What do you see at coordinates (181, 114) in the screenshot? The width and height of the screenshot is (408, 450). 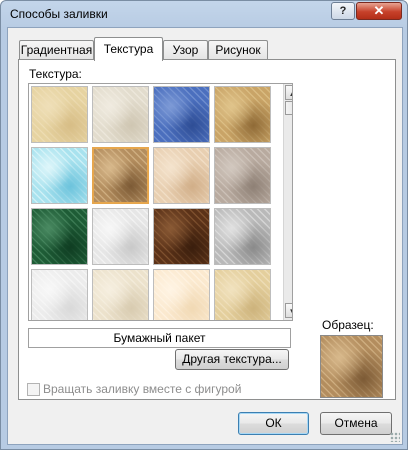 I see `texture-tile-denim` at bounding box center [181, 114].